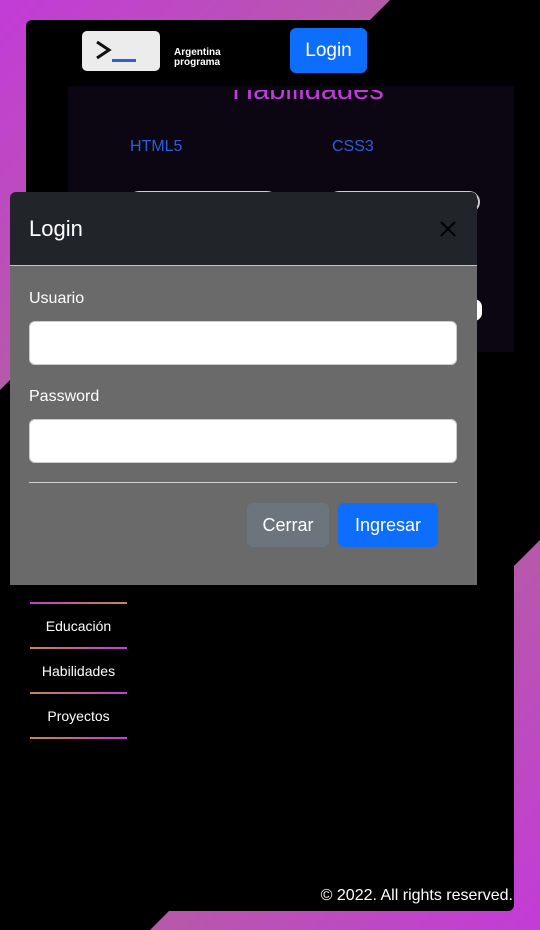 The image size is (540, 930). Describe the element at coordinates (78, 625) in the screenshot. I see `sidebar-item-educacion: Educación` at that location.